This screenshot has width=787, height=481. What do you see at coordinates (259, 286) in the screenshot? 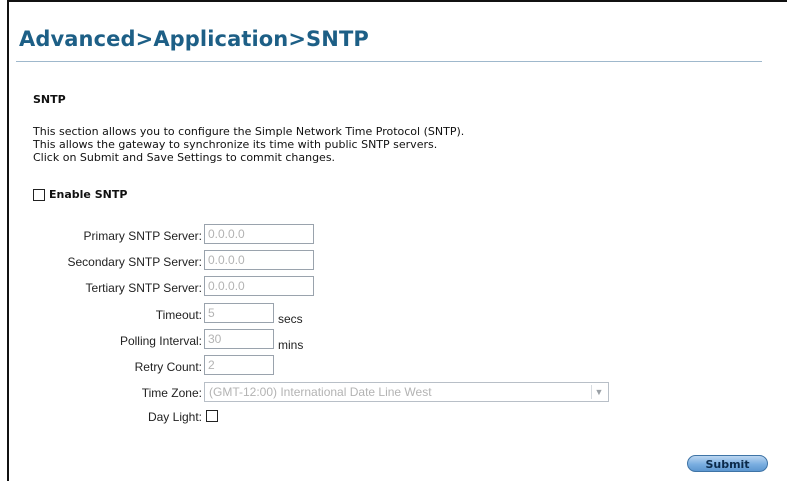
I see `tertiary-server-input: 0.0.0.0` at bounding box center [259, 286].